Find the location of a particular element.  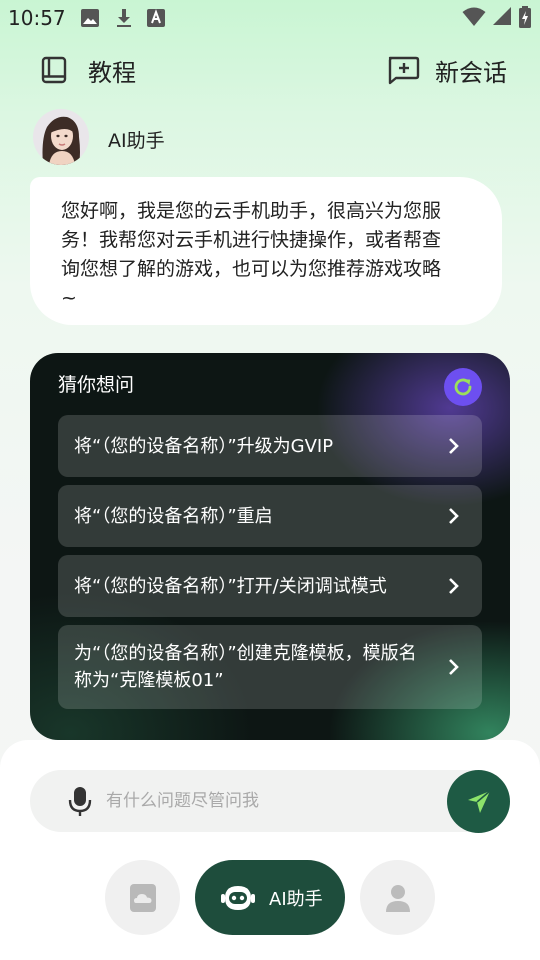

suggestion-text: 为“（您的设备名称）”创建克隆模板，模版名 is located at coordinates (245, 653).